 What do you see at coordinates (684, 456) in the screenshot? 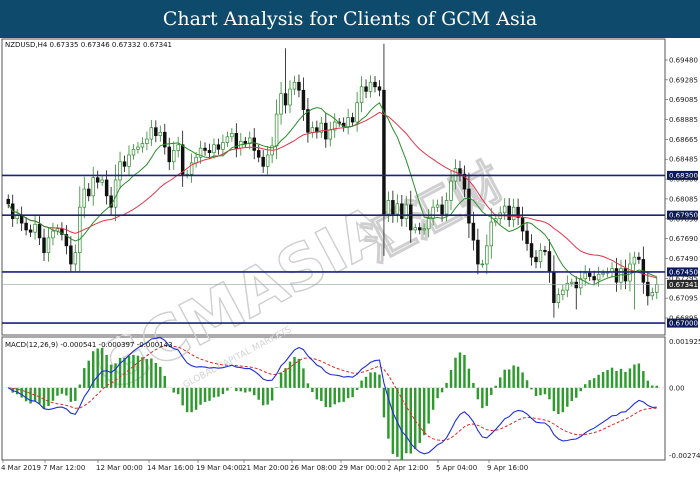
I see `macd-axis-tick-label: -0.002747` at bounding box center [684, 456].